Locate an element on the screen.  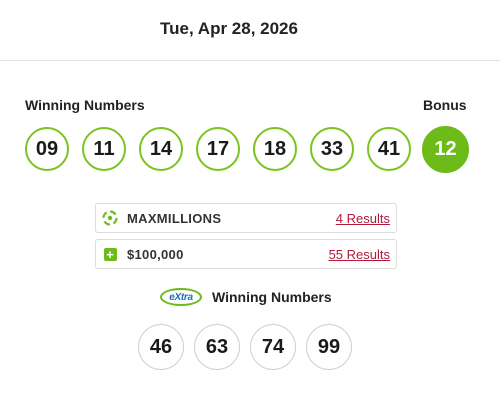
extra-winning-numbers-label: Winning Numbers is located at coordinates (272, 297).